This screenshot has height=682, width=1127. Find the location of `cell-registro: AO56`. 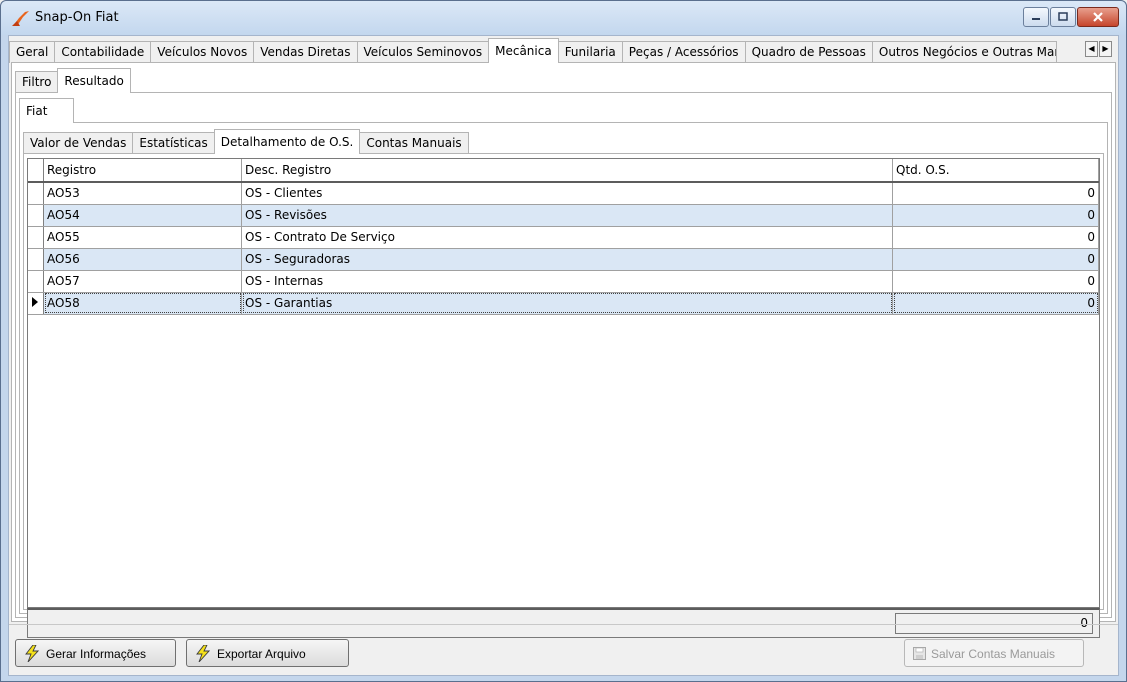

cell-registro: AO56 is located at coordinates (142, 259).